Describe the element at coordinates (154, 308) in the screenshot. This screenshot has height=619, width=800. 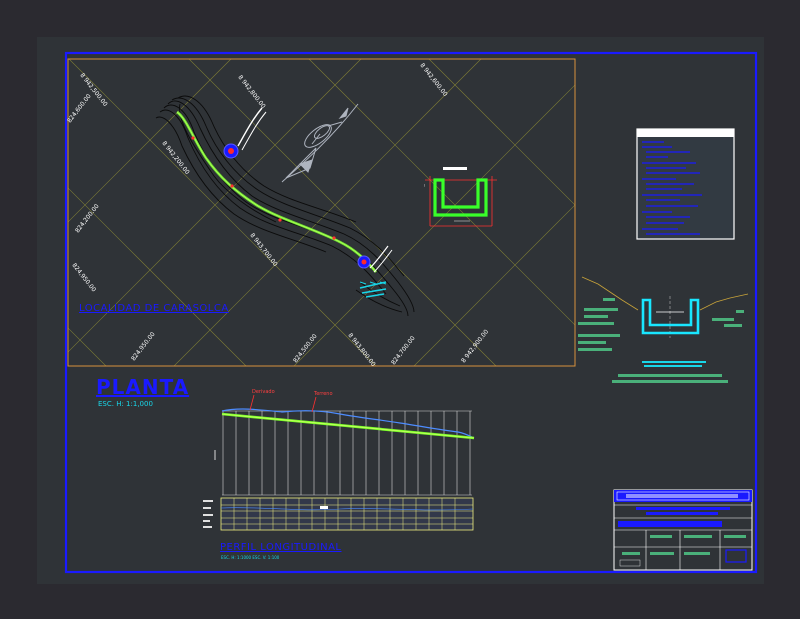
I see `locality-label: LOCALIDAD DE CARASOLCA` at that location.